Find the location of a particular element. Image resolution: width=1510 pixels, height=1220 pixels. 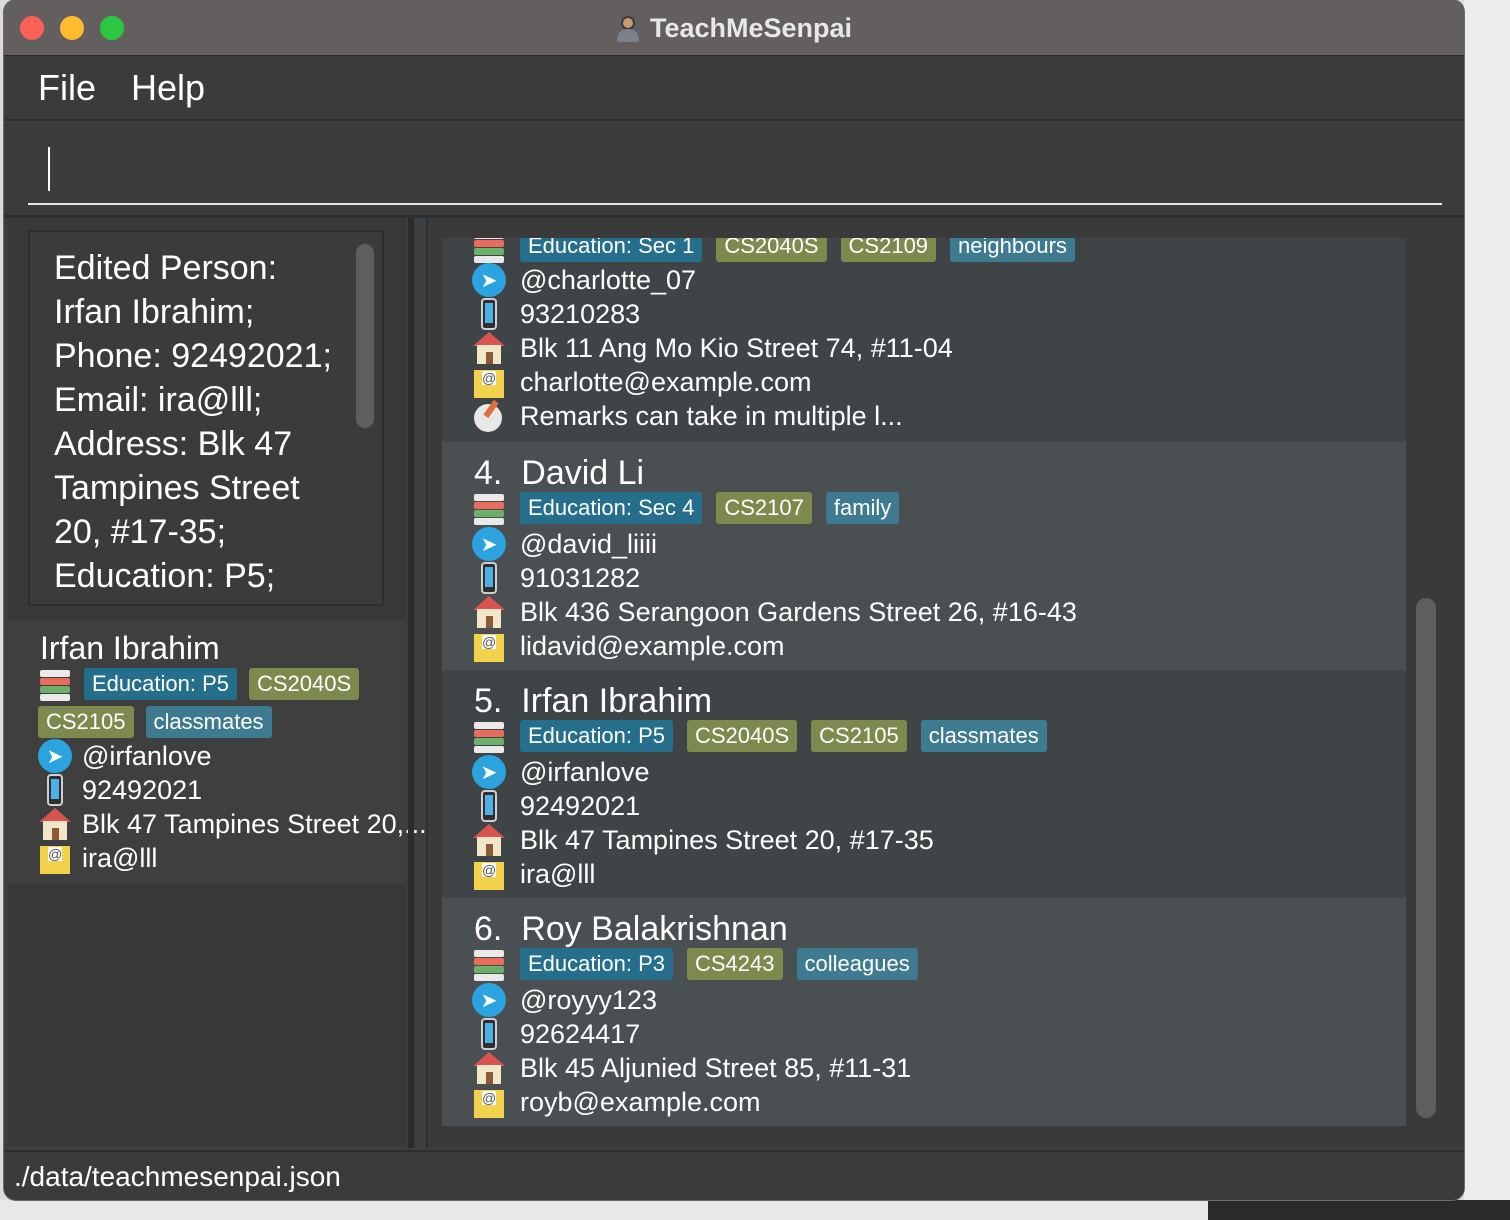

group-tag: colleagues is located at coordinates (857, 964).